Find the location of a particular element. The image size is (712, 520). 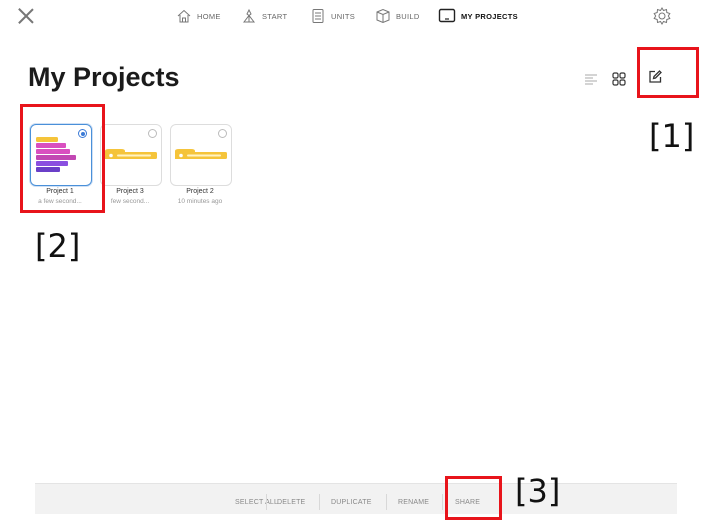

nav-my-projects: MY PROJECTS is located at coordinates (478, 16).